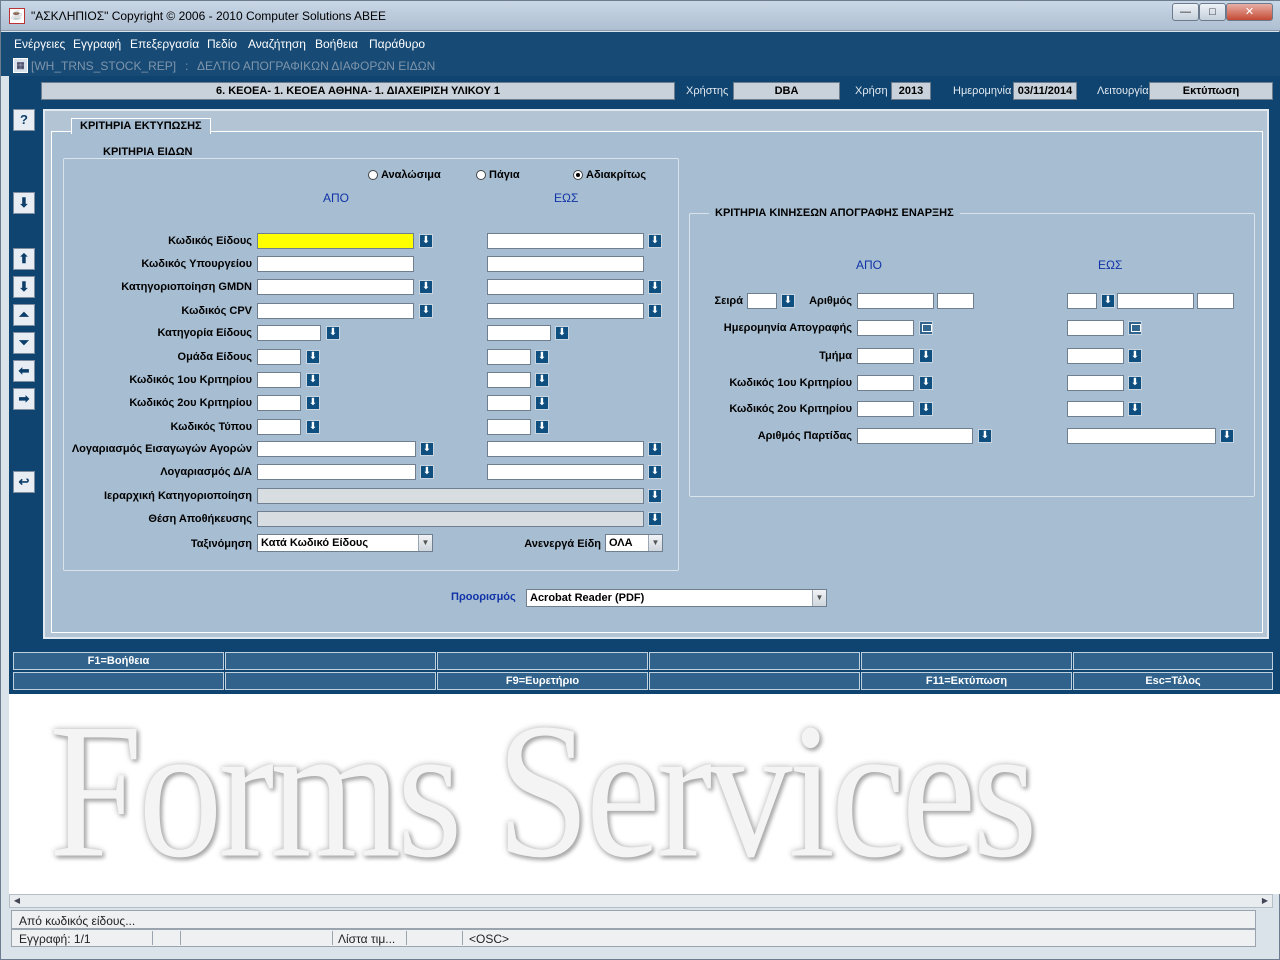 Image resolution: width=1280 pixels, height=960 pixels. I want to click on scroll-right-icon: ▶, so click(1265, 901).